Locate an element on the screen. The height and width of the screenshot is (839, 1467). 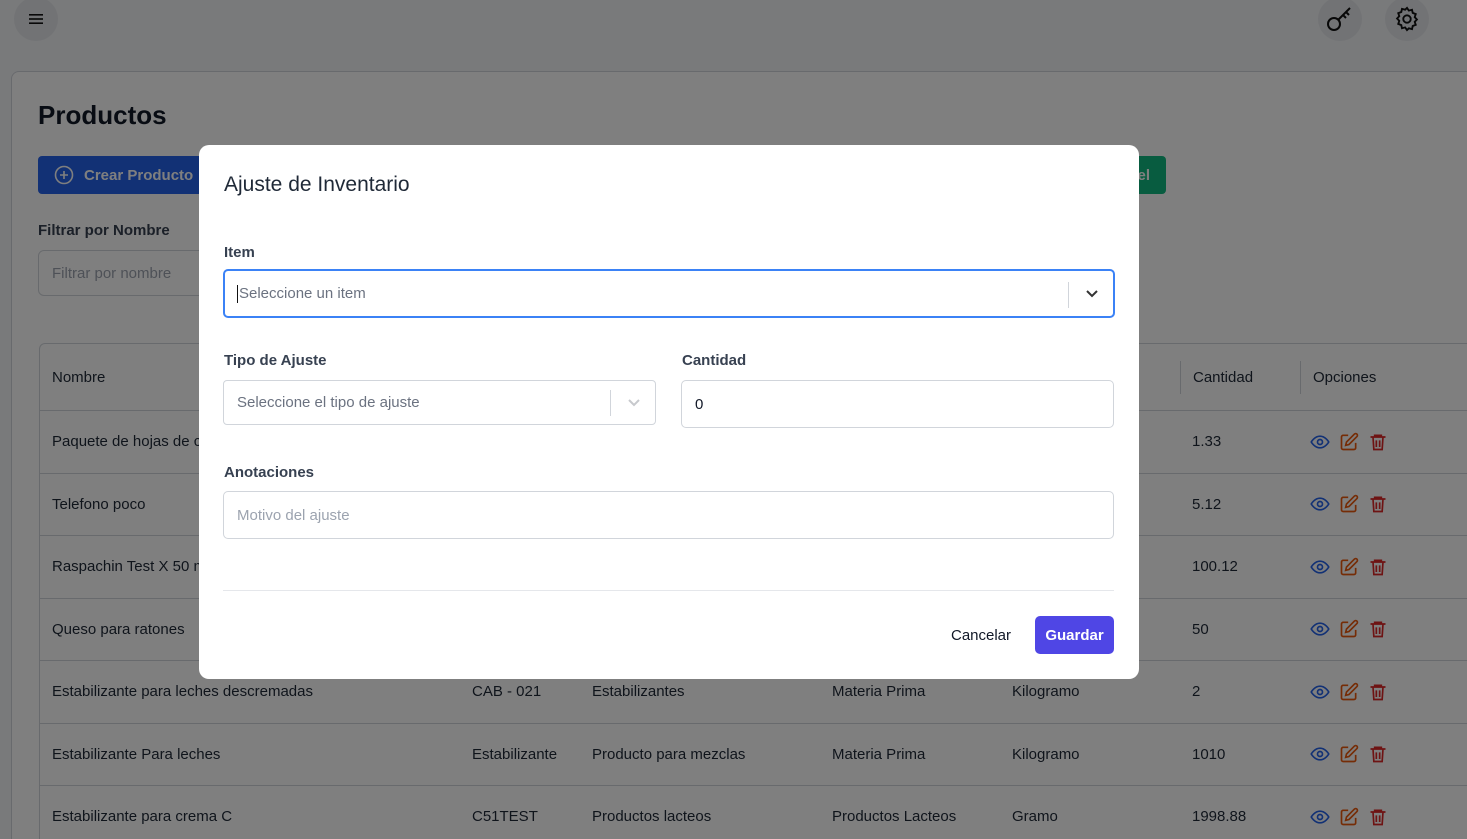
qty-label: Cantidad is located at coordinates (714, 360).